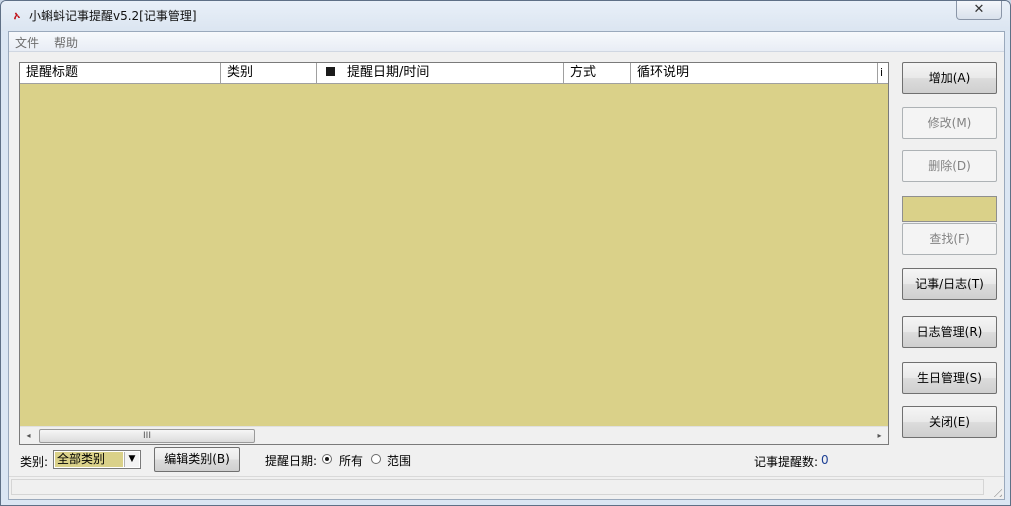 The image size is (1011, 506). I want to click on close-window-button: ✕, so click(979, 10).